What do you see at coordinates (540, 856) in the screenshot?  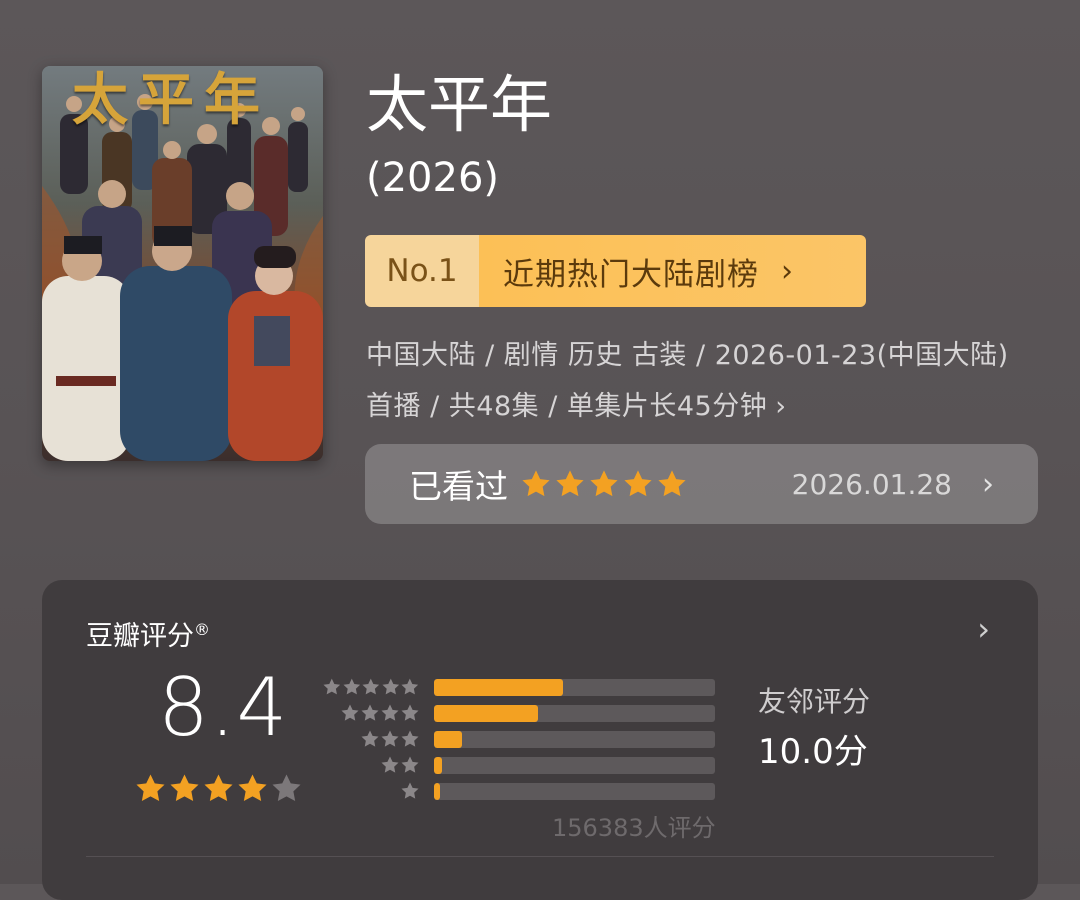 I see `divider` at bounding box center [540, 856].